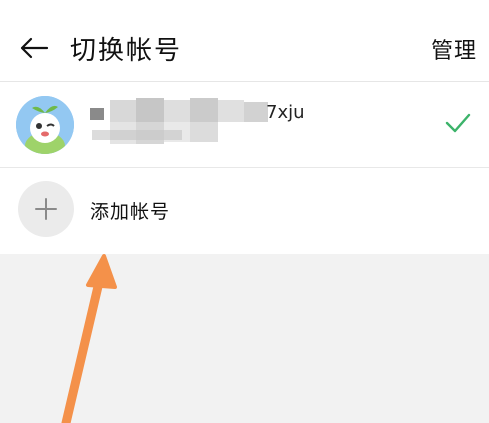 The width and height of the screenshot is (489, 423). I want to click on add-account-icon-circle, so click(46, 209).